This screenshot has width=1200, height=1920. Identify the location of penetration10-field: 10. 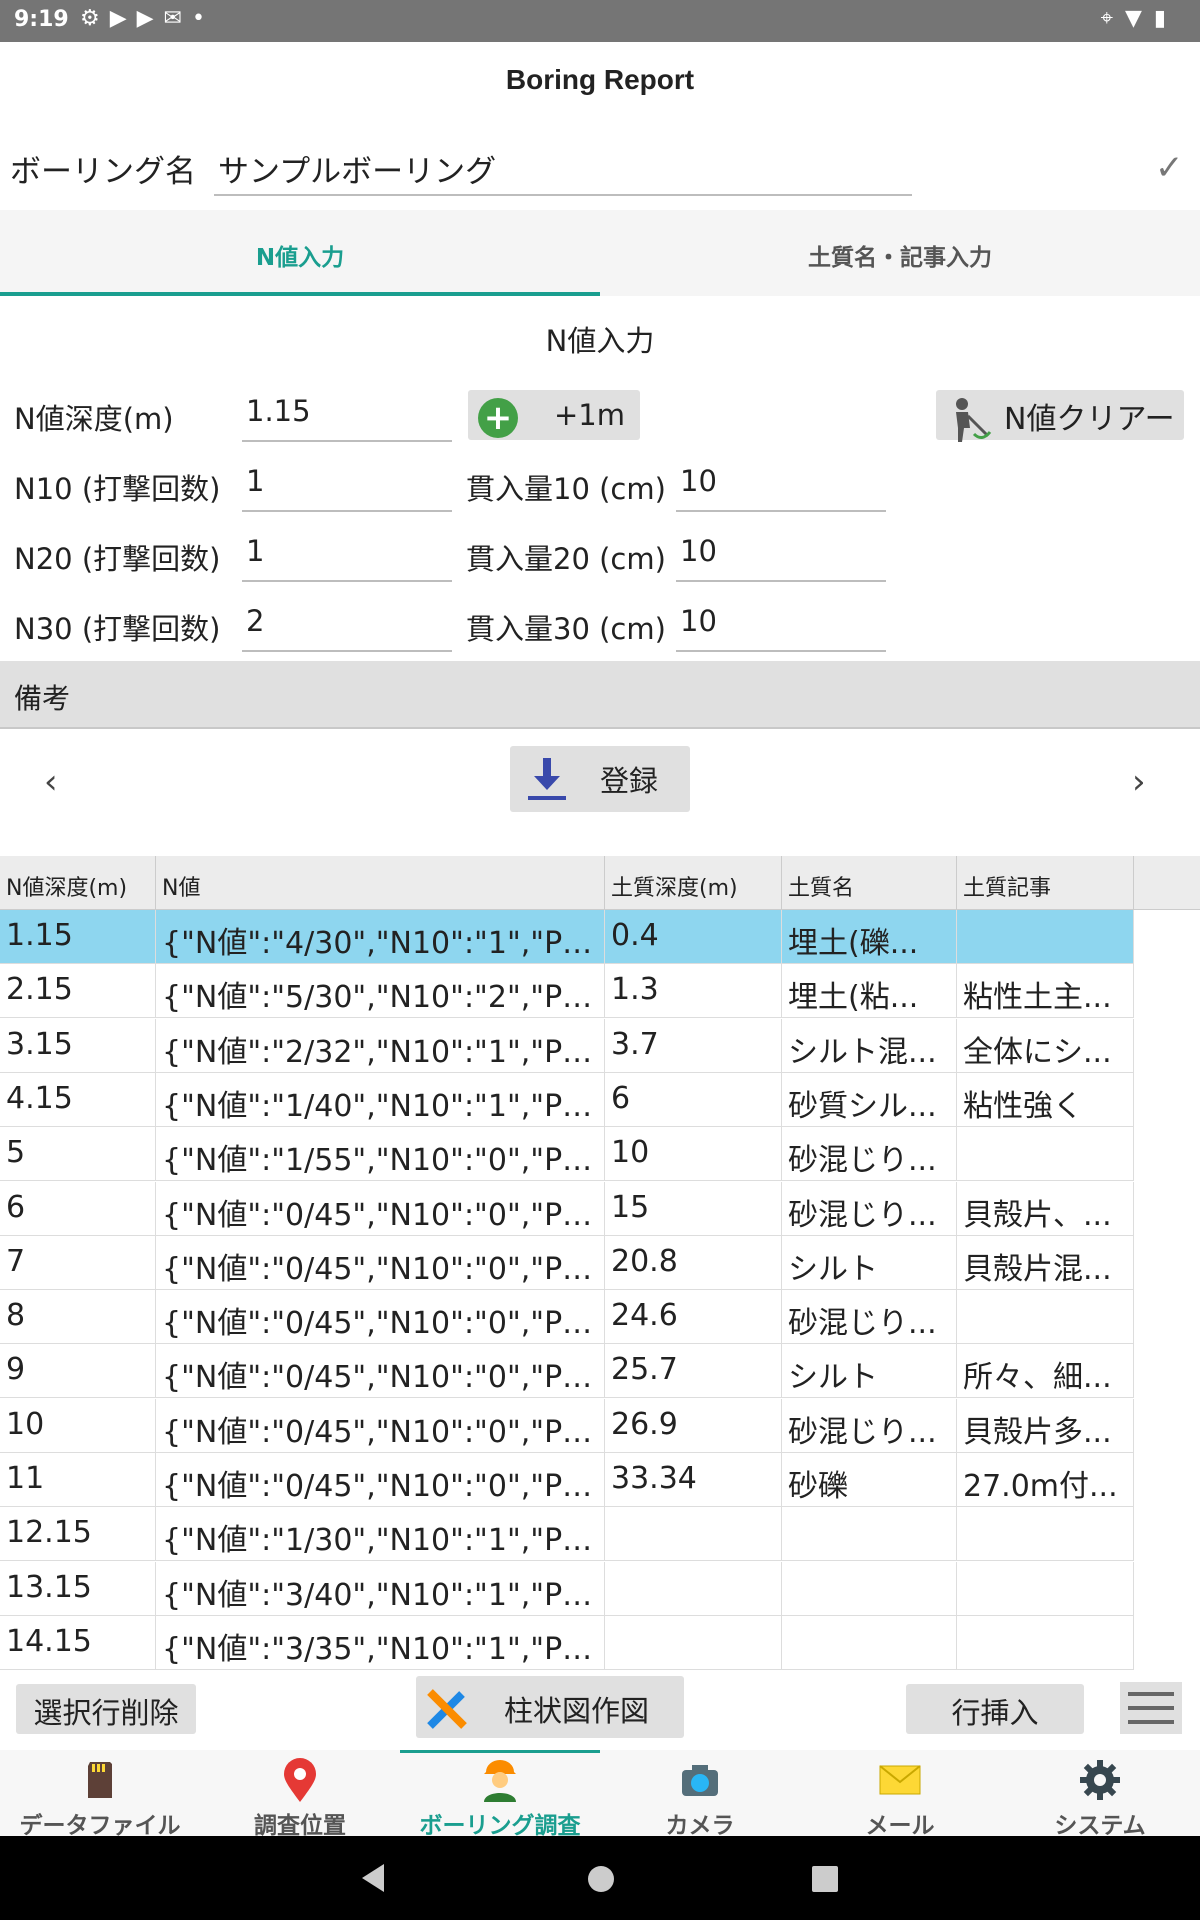
(781, 484).